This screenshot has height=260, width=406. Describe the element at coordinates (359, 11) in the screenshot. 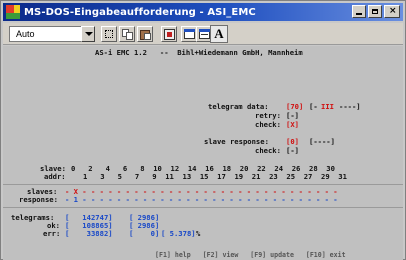

I see `minimize-button` at that location.